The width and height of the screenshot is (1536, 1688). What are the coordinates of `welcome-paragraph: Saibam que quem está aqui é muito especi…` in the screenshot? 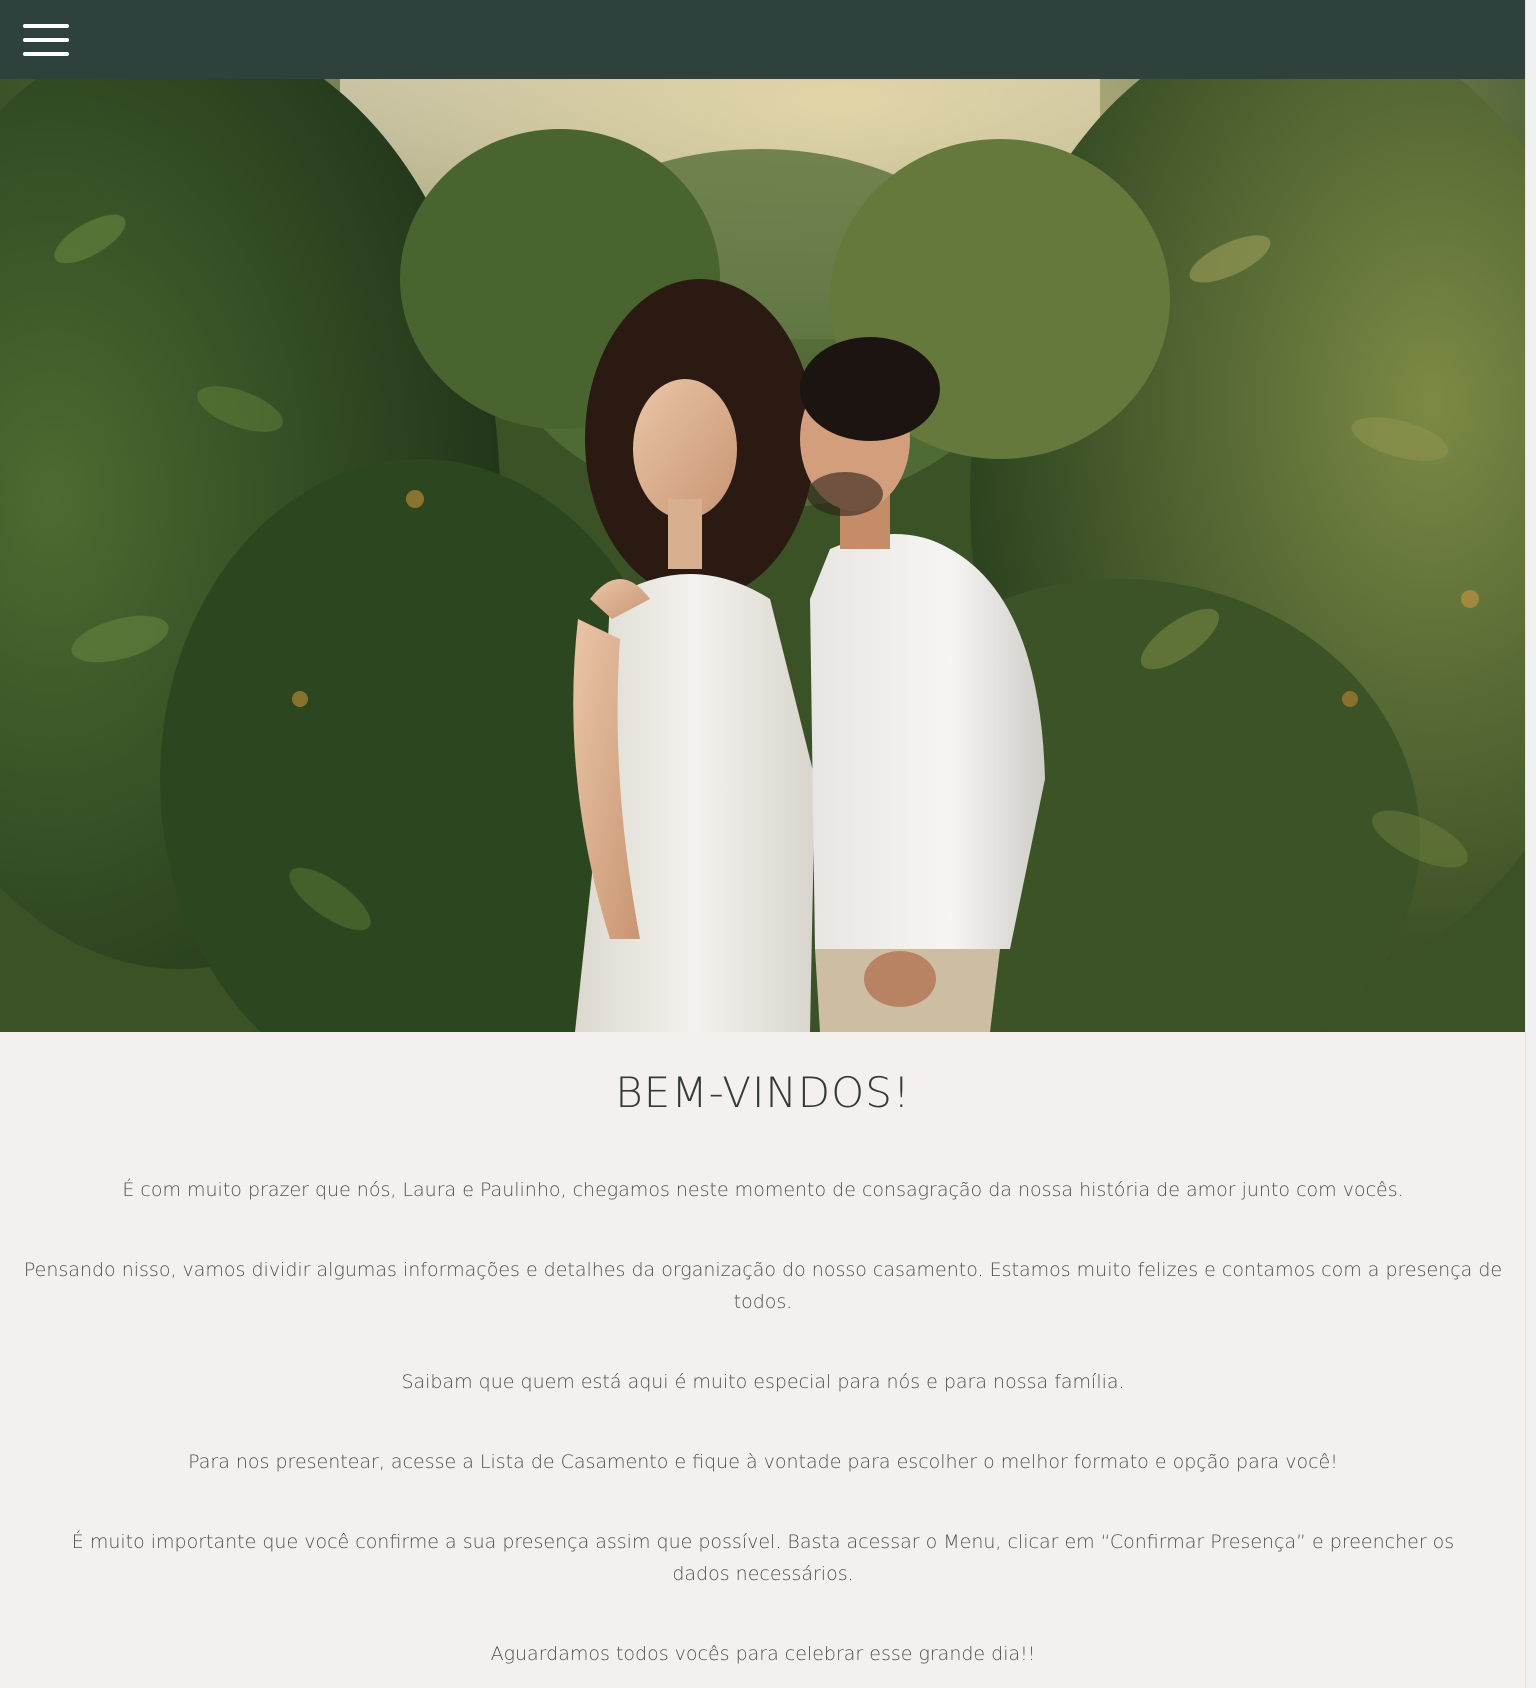 It's located at (763, 1382).